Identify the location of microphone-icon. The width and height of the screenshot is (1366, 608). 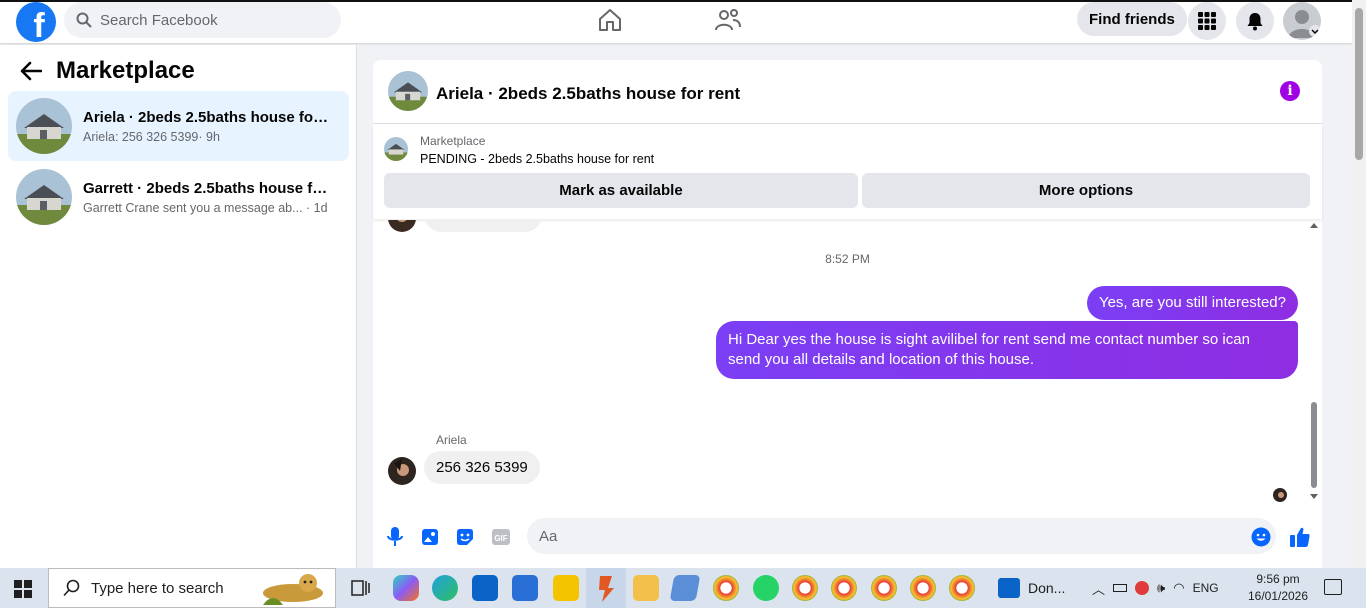
(395, 537).